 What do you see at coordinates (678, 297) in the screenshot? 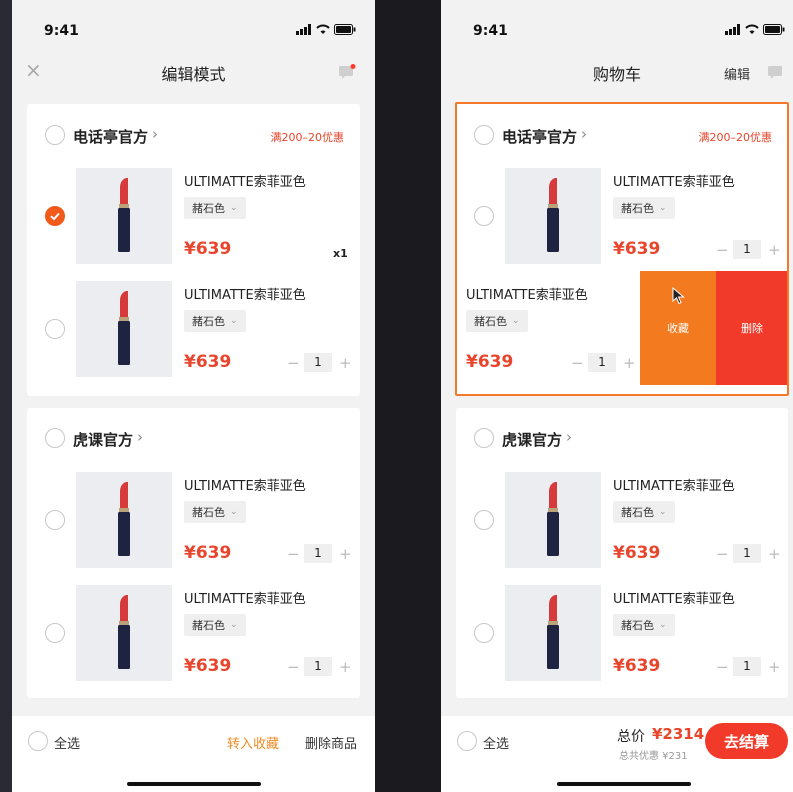
I see `cursor-pointer-icon` at bounding box center [678, 297].